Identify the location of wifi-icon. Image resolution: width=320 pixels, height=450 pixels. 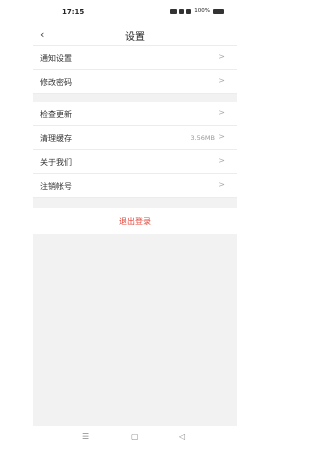
(174, 11).